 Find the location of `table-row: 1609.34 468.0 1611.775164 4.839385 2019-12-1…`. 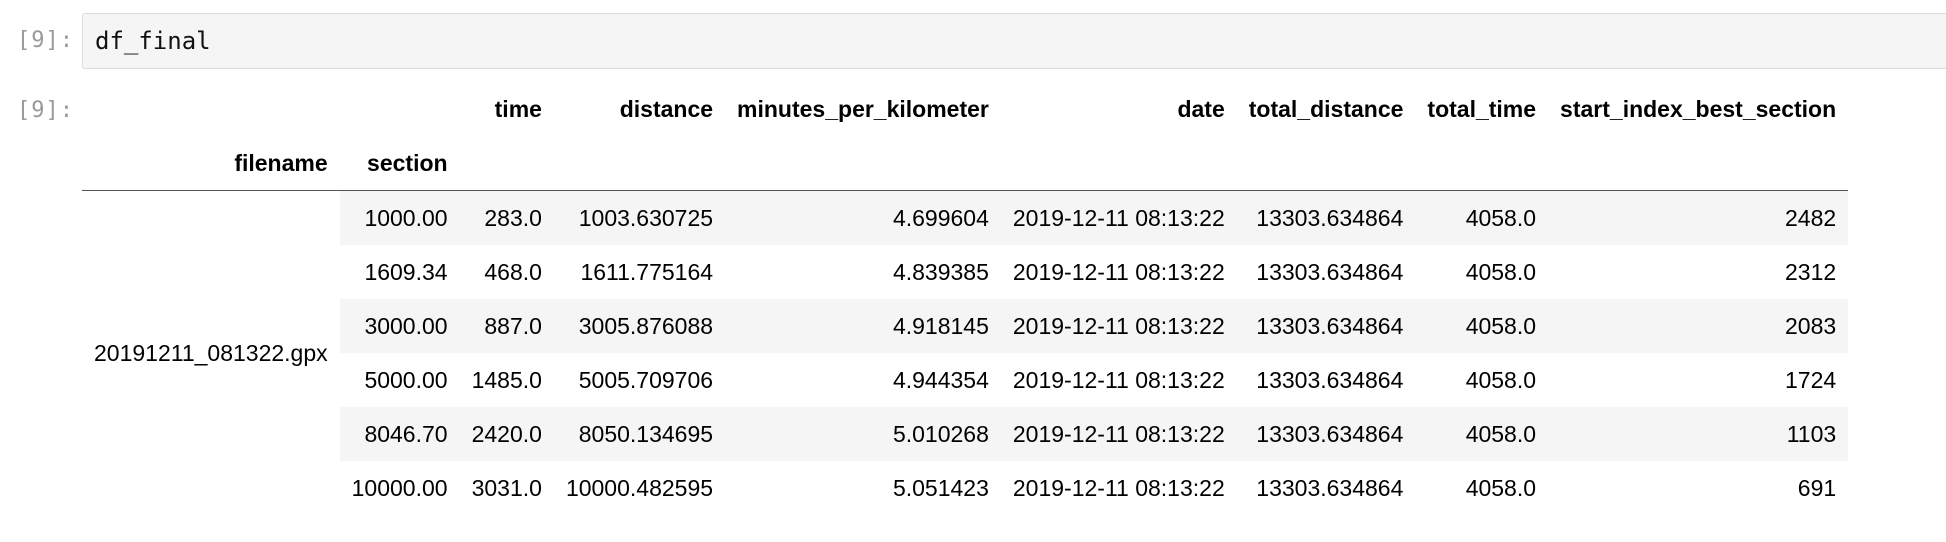

table-row: 1609.34 468.0 1611.775164 4.839385 2019-12-1… is located at coordinates (965, 272).